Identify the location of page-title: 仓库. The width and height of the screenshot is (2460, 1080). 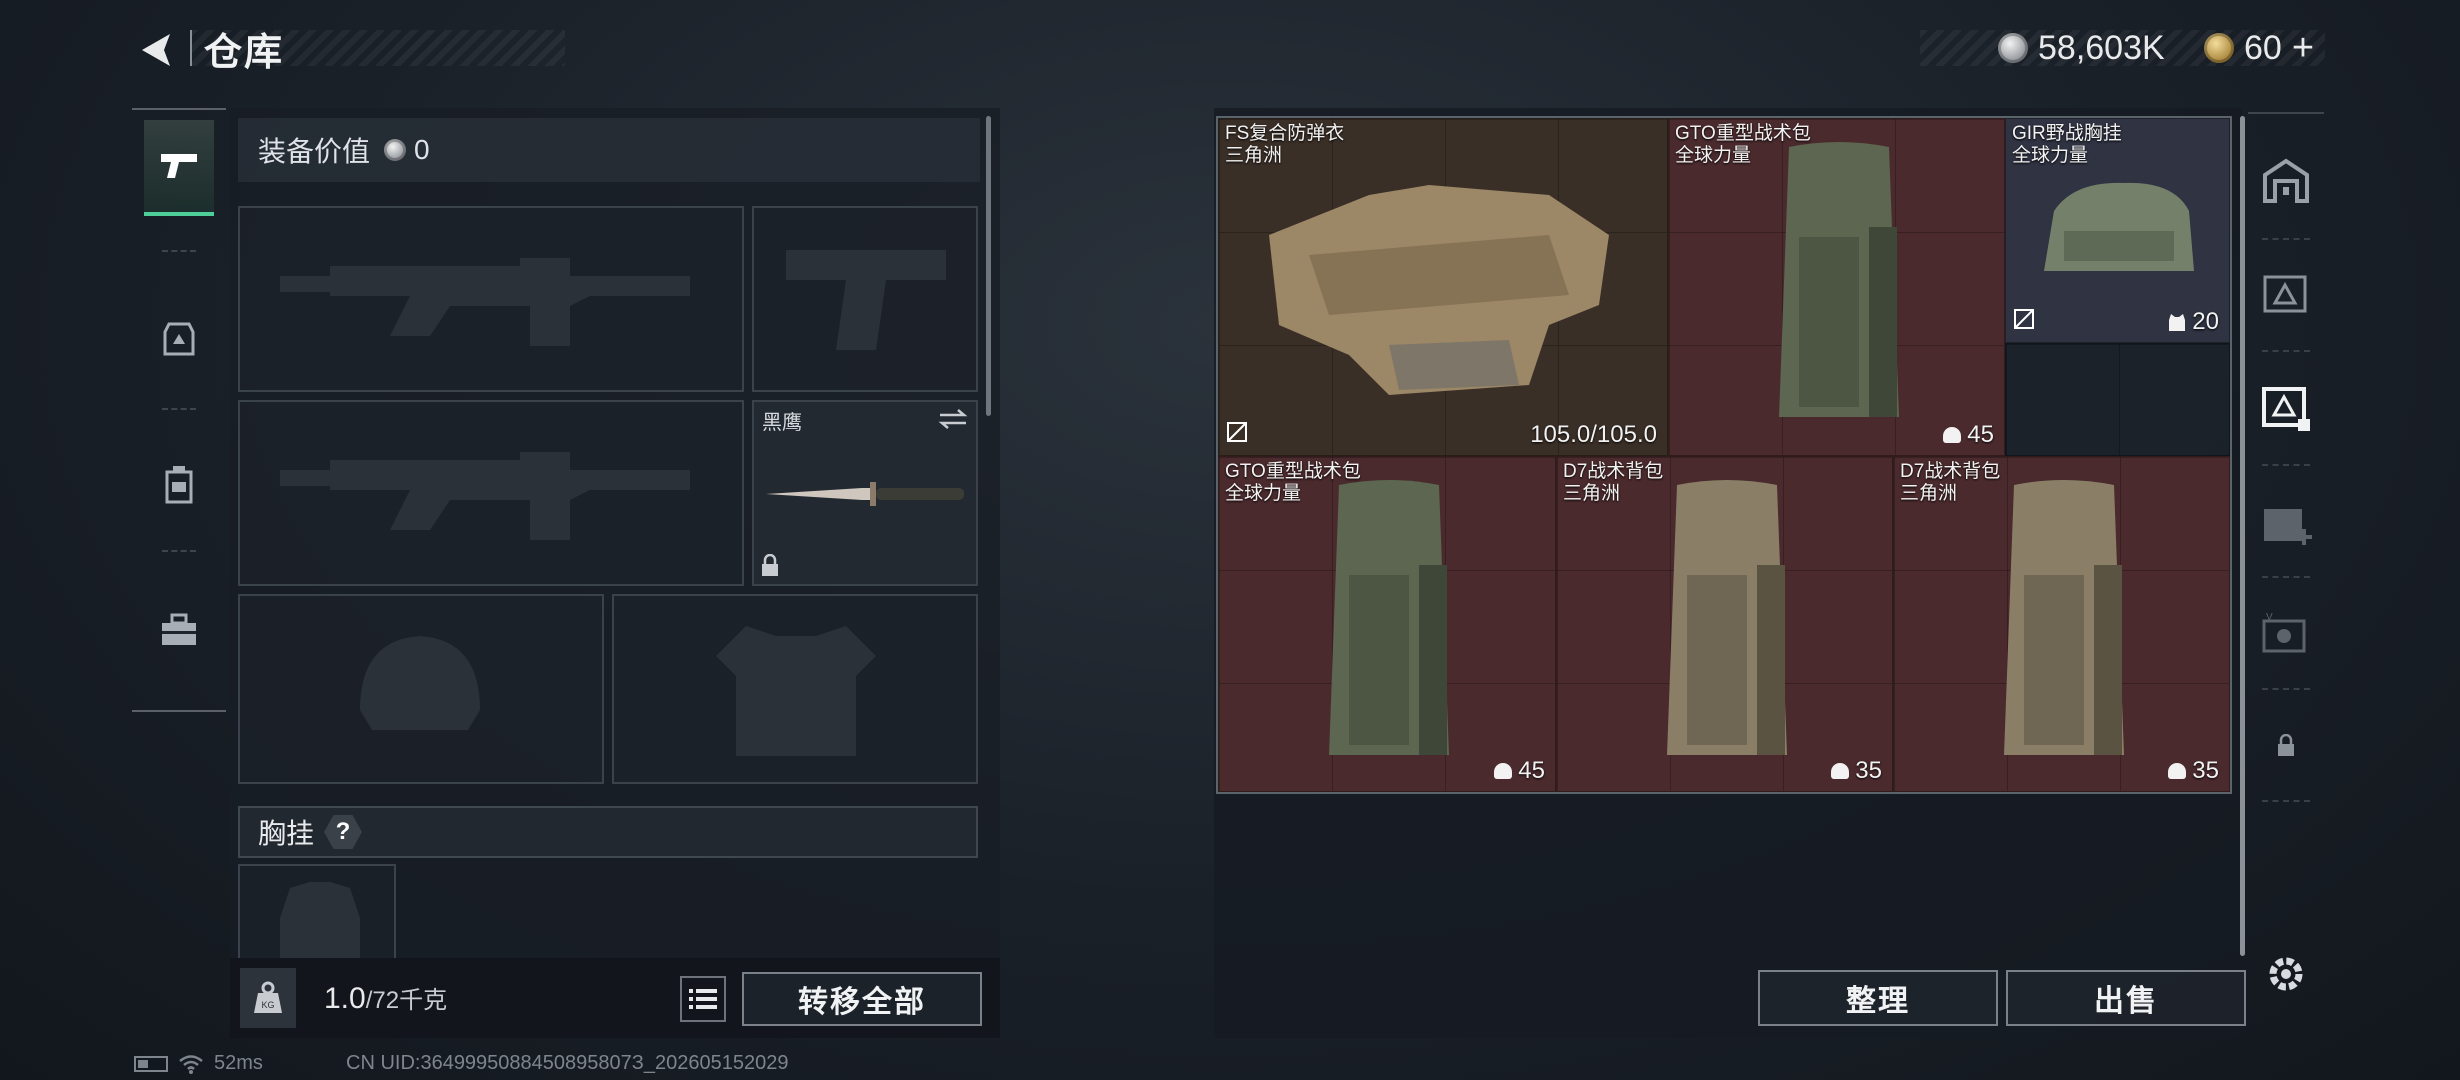
(244, 52).